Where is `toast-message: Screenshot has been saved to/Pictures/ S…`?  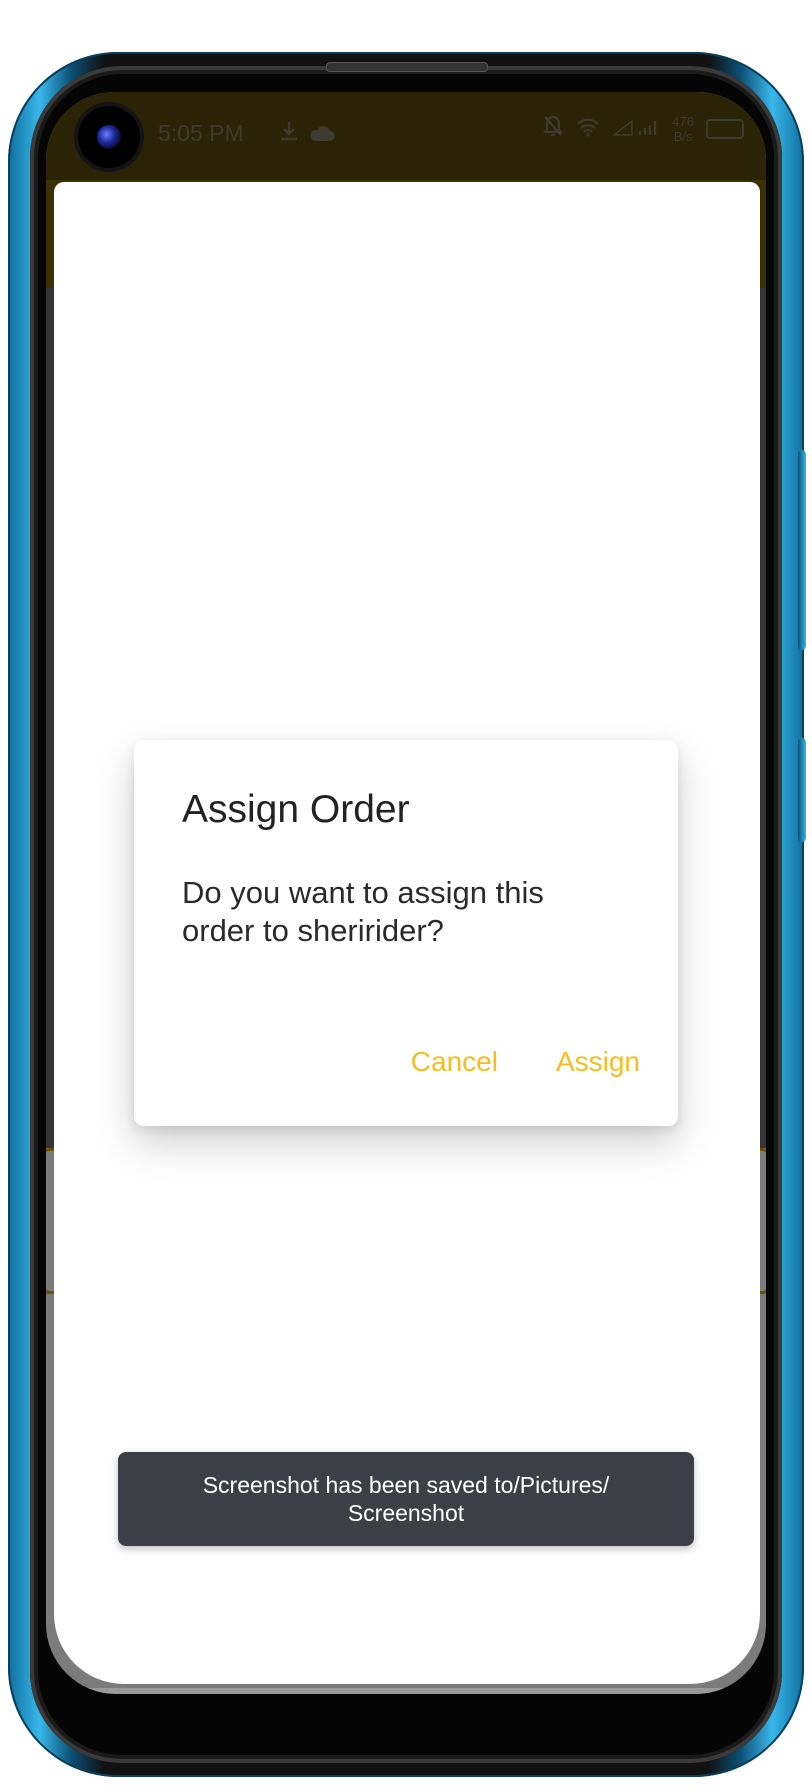
toast-message: Screenshot has been saved to/Pictures/ S… is located at coordinates (406, 1499).